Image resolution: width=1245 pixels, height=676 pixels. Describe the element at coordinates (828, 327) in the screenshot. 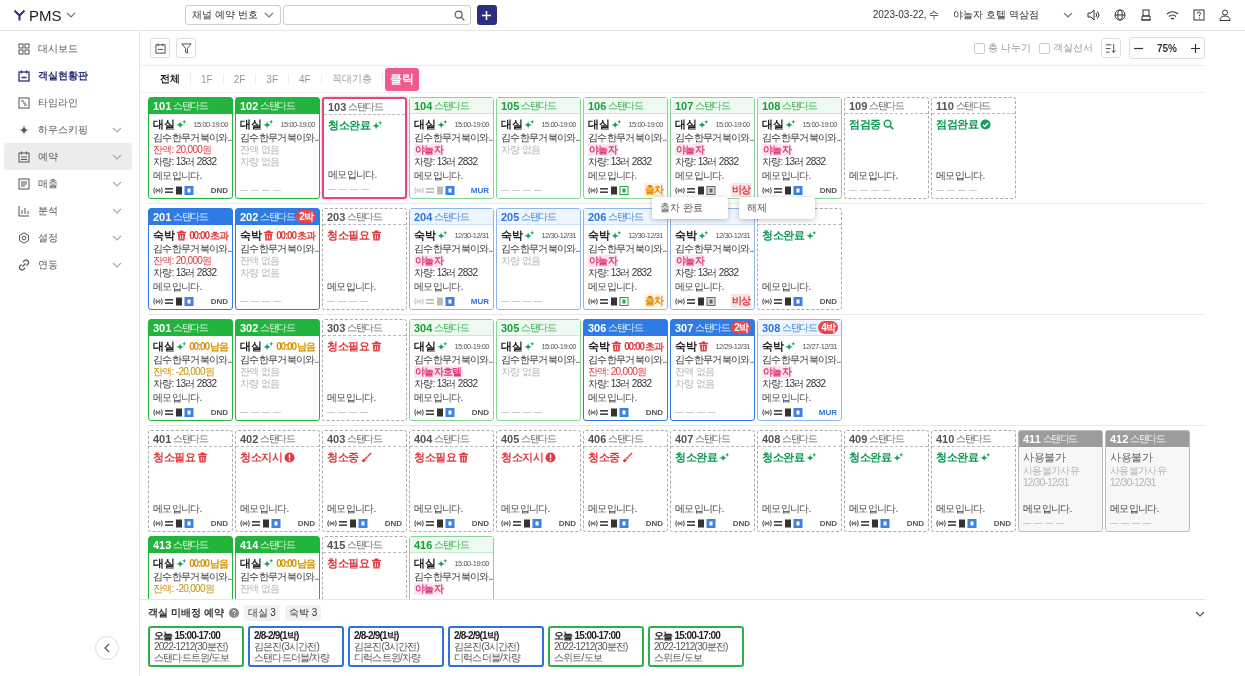

I see `nights-badge: 4박` at that location.